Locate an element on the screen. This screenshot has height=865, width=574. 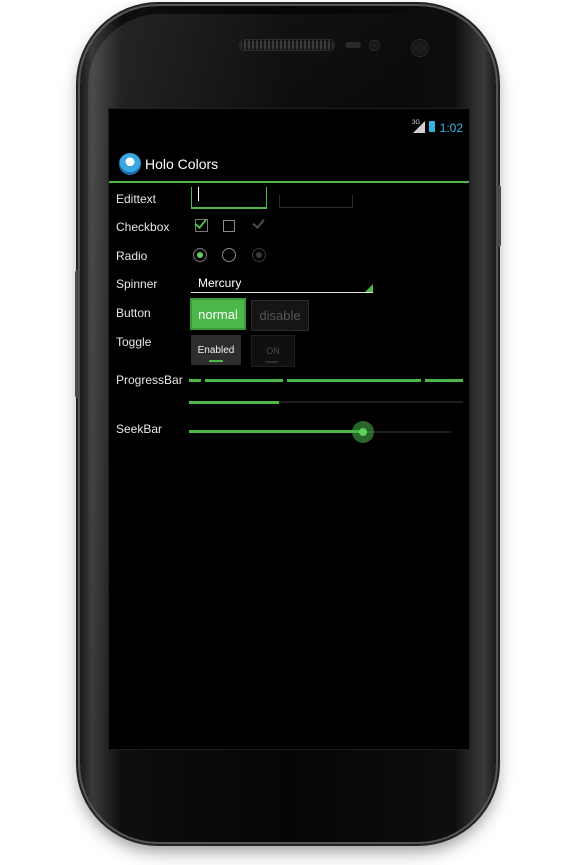
signal-icon is located at coordinates (419, 127).